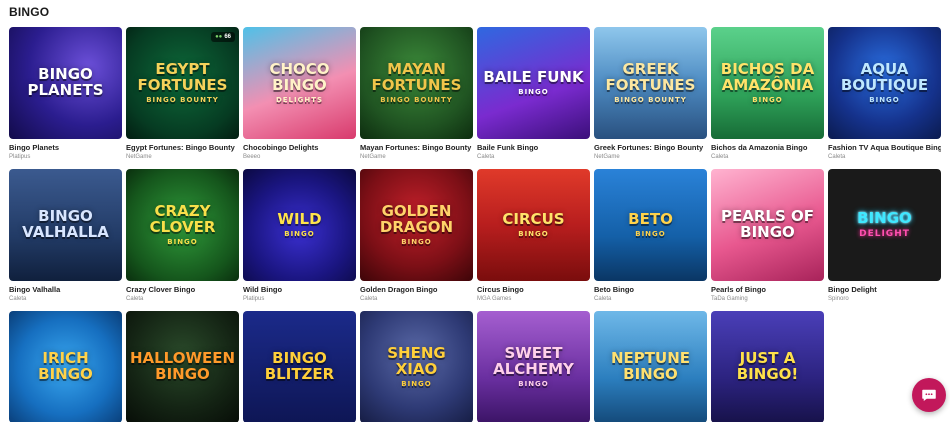 This screenshot has width=950, height=422. I want to click on game-thumbnail: Just a Bingo!, so click(767, 366).